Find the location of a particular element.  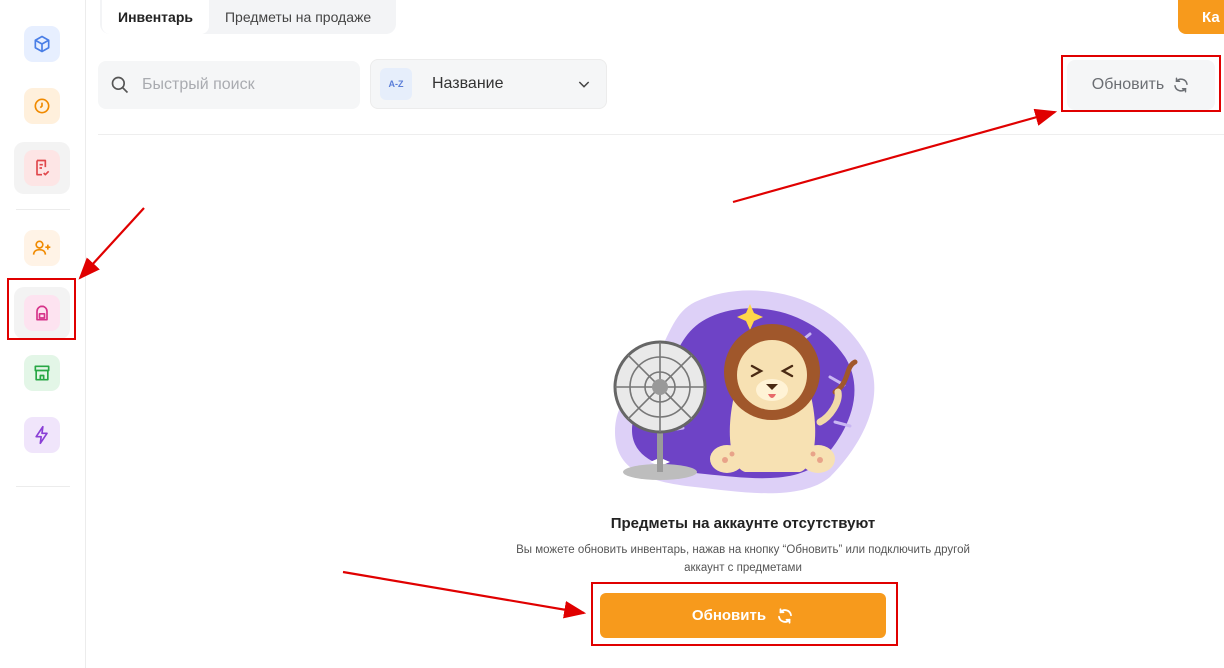

sidebar-item-store is located at coordinates (42, 373).